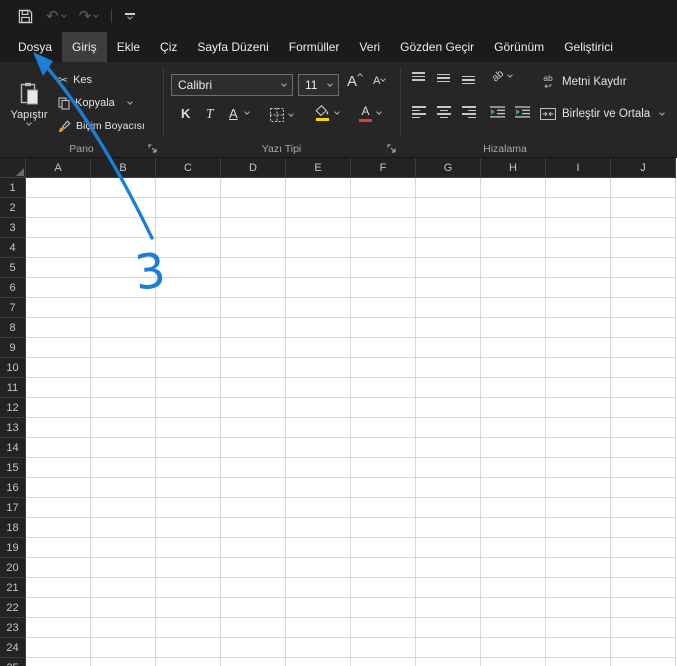  What do you see at coordinates (469, 112) in the screenshot?
I see `align-right-button` at bounding box center [469, 112].